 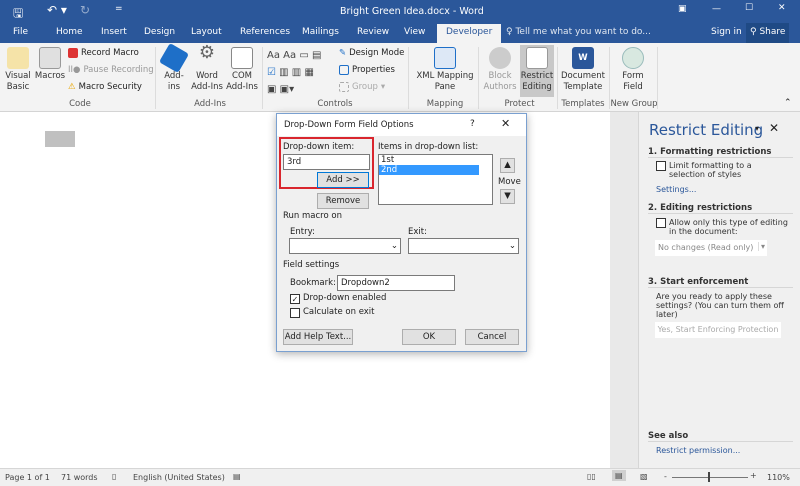 What do you see at coordinates (619, 475) in the screenshot?
I see `print-layout-icon: ▤` at bounding box center [619, 475].